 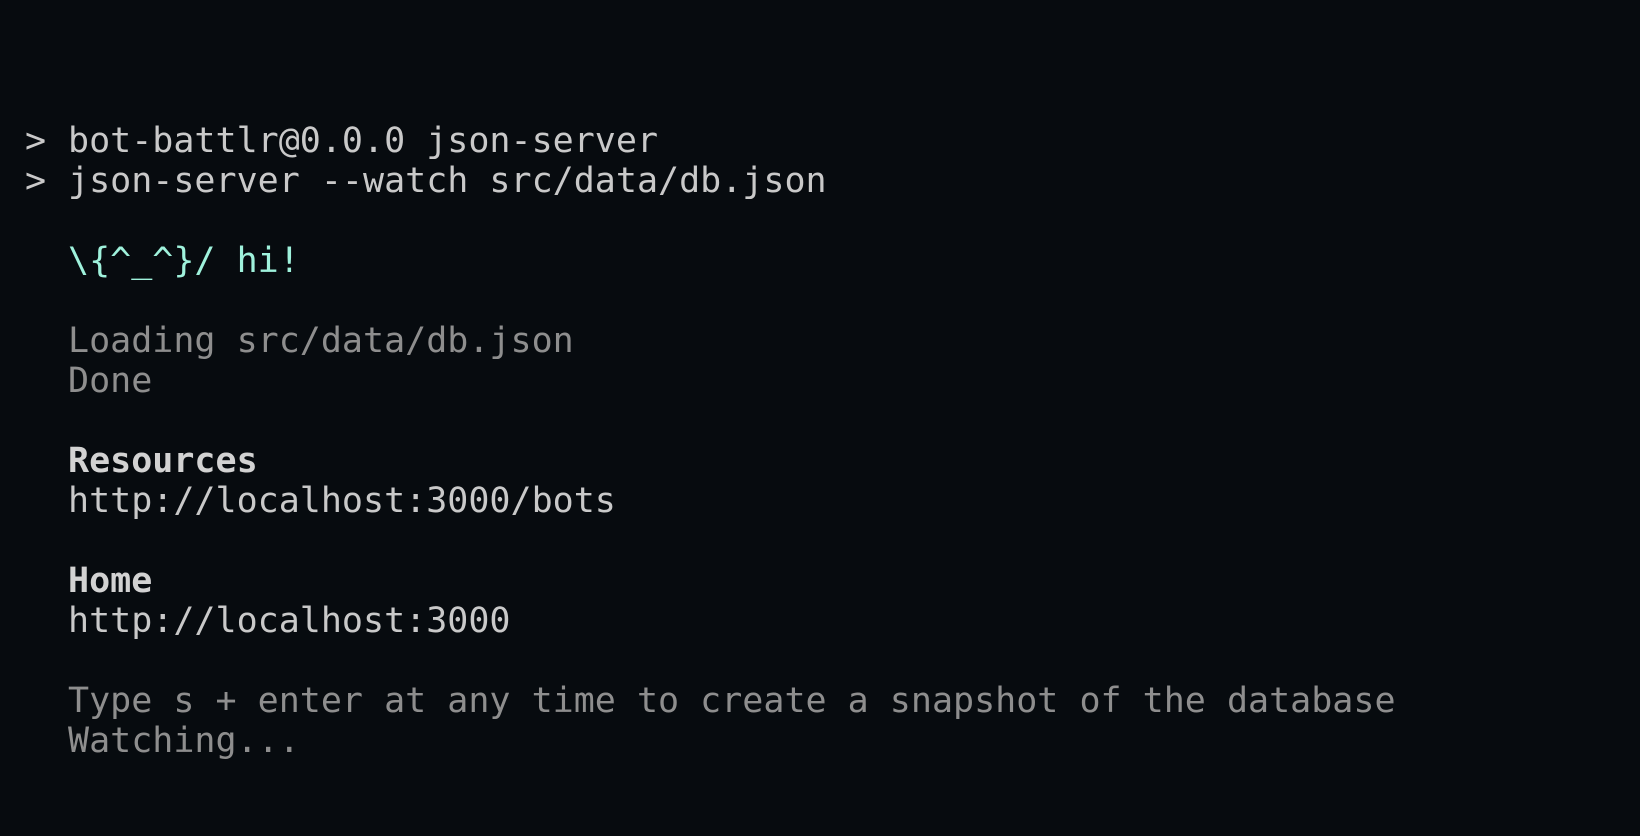 I want to click on loading-text: Loading src/data/db.json, so click(x=321, y=341).